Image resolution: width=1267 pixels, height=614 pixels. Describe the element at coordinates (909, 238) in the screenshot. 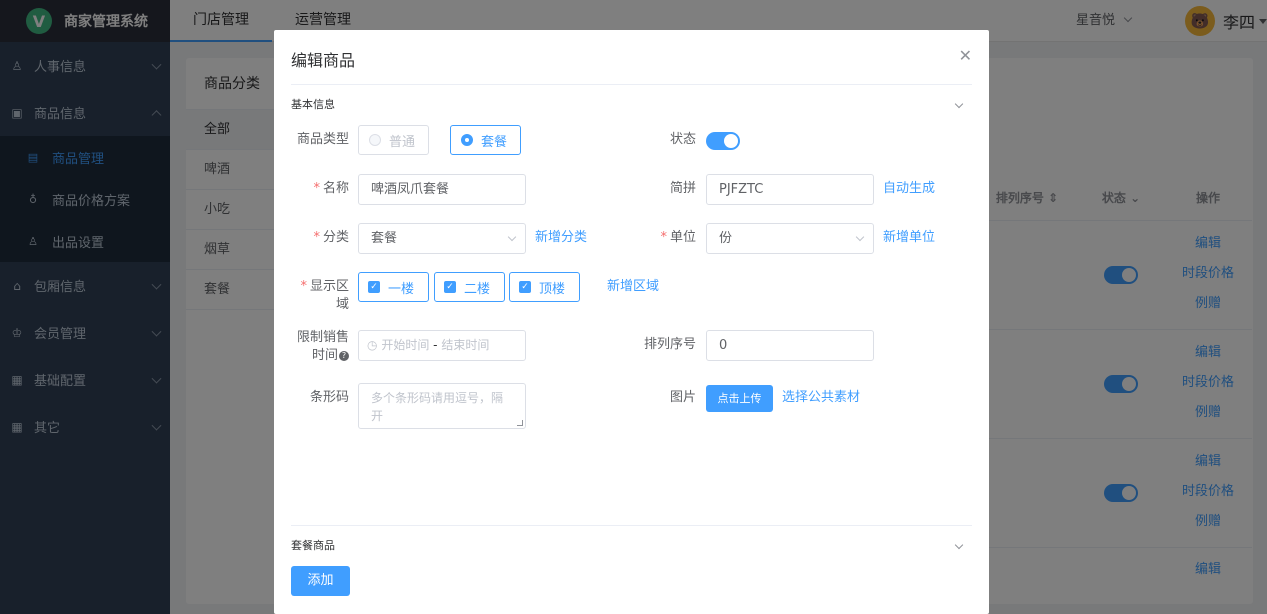

I see `add-unit-link: 新增单位` at that location.